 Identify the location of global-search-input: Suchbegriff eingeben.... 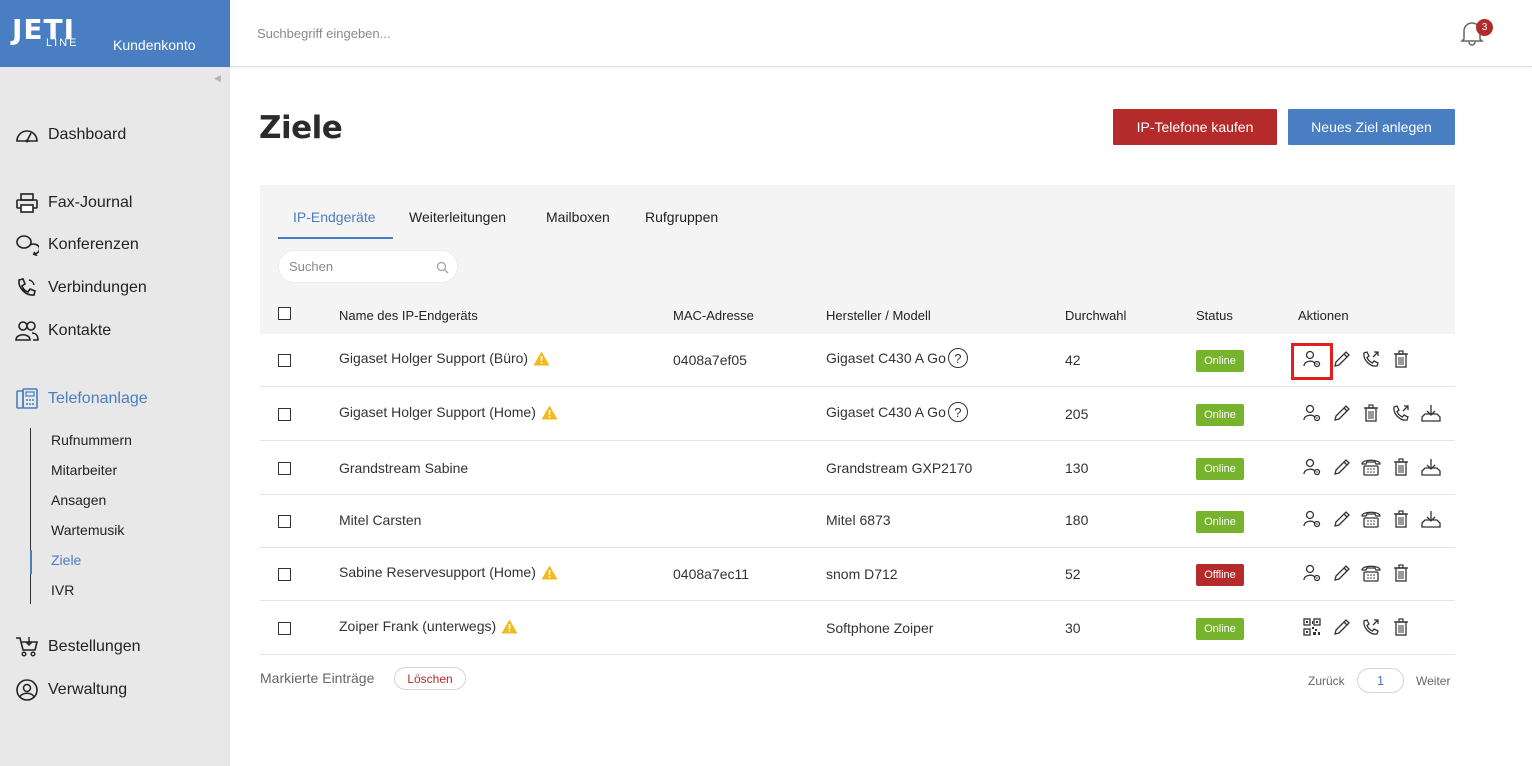
(323, 33).